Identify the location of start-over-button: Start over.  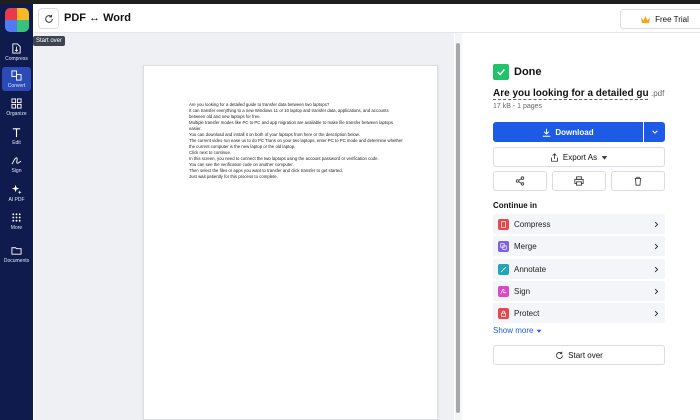
(579, 355).